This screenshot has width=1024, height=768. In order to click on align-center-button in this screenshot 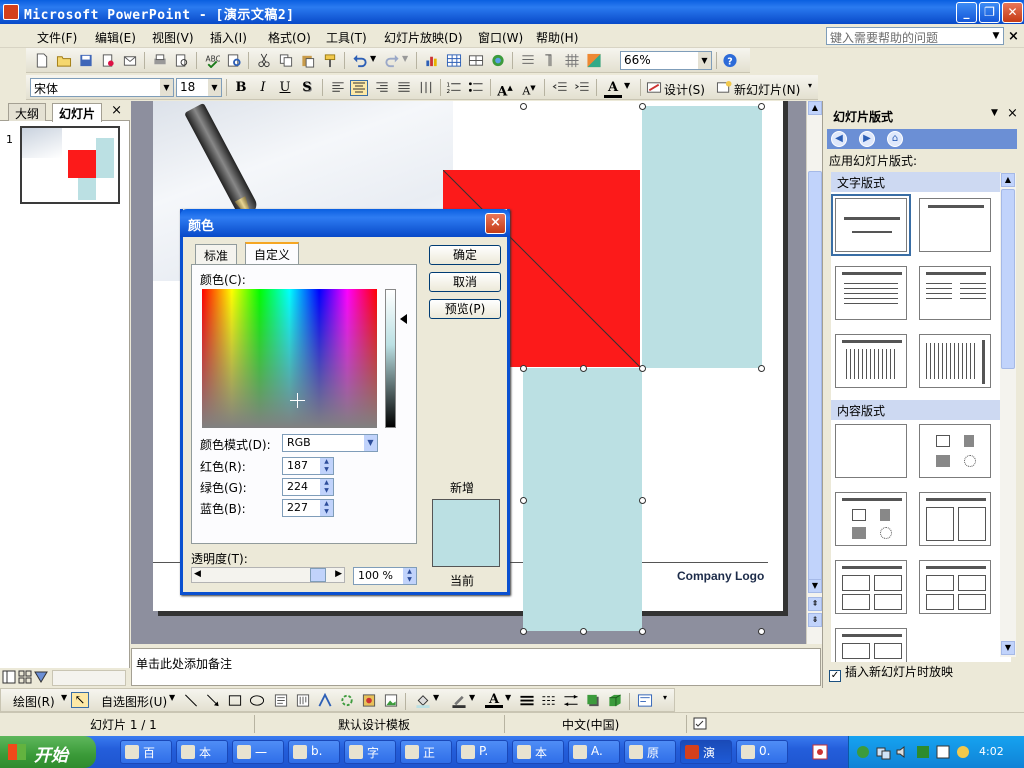, I will do `click(359, 88)`.